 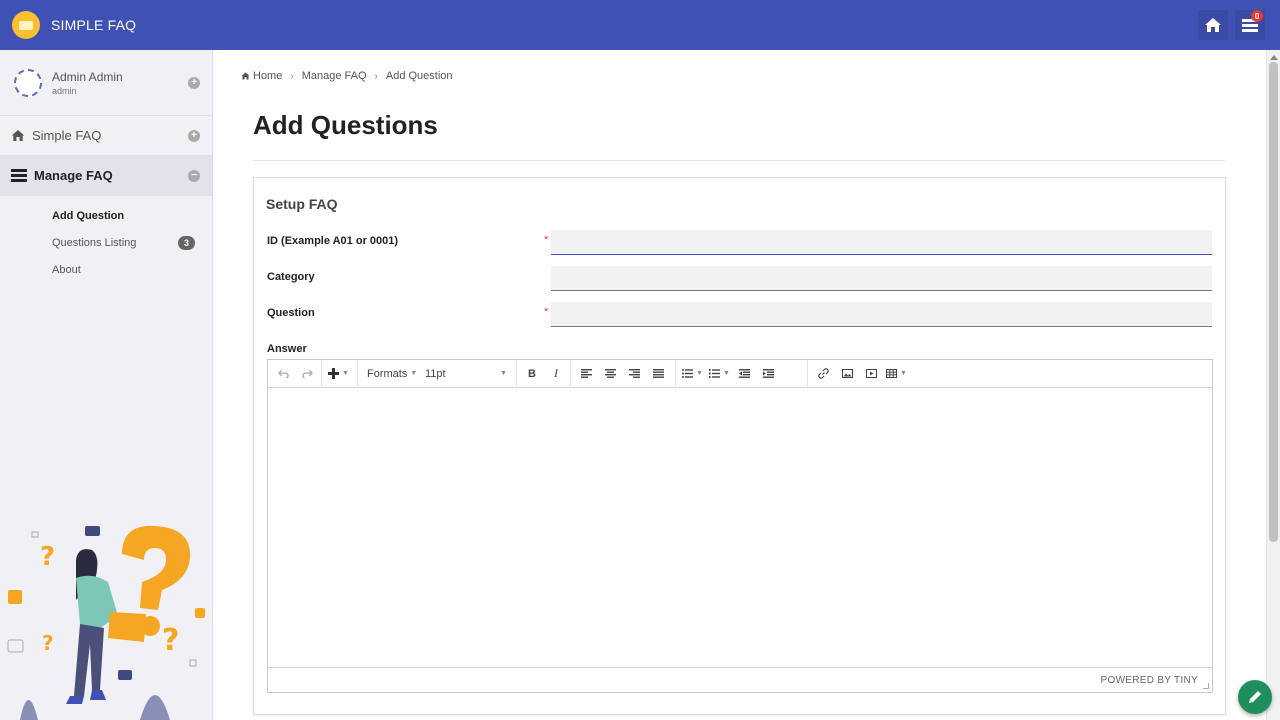 What do you see at coordinates (1231, 25) in the screenshot?
I see `top-actions: 0` at bounding box center [1231, 25].